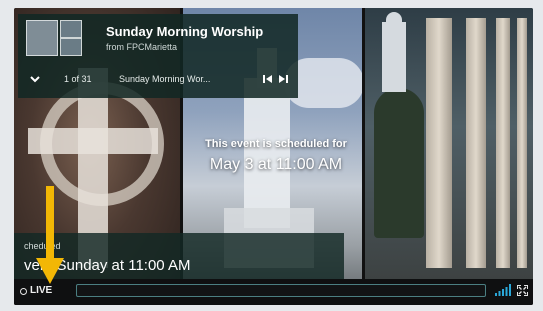 This screenshot has width=543, height=311. What do you see at coordinates (268, 79) in the screenshot?
I see `previous-track-icon` at bounding box center [268, 79].